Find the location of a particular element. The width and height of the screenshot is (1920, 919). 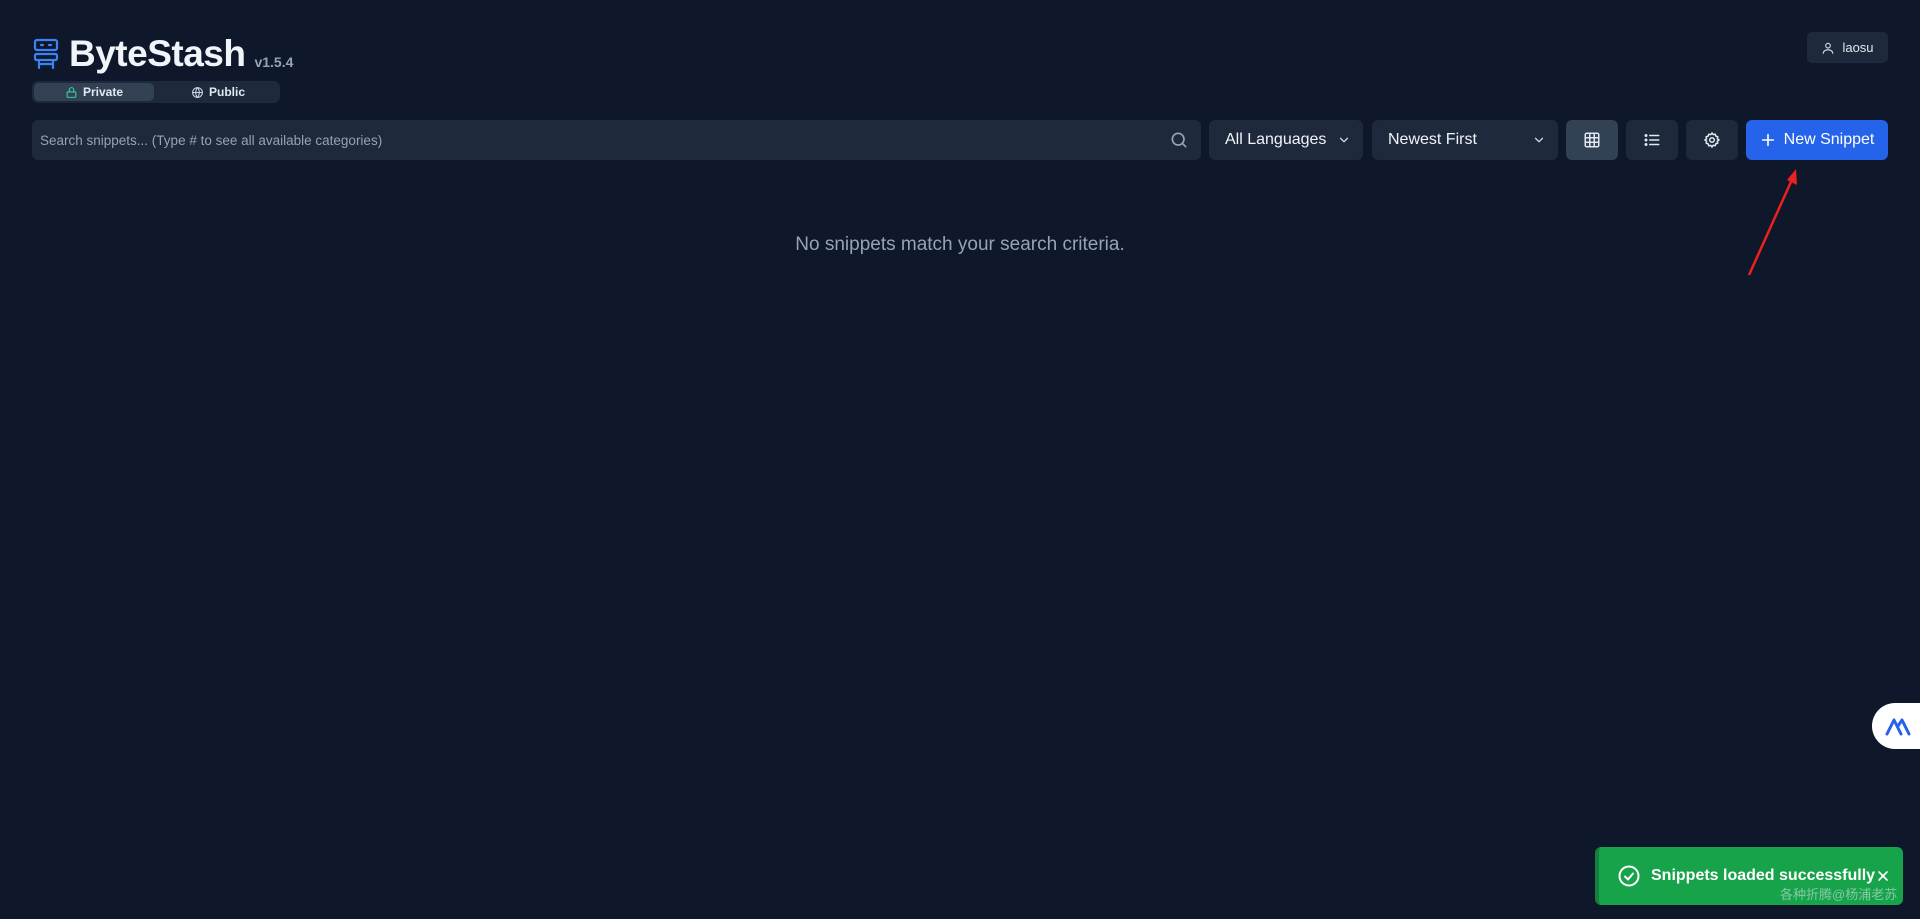

archive-box-icon is located at coordinates (46, 54).